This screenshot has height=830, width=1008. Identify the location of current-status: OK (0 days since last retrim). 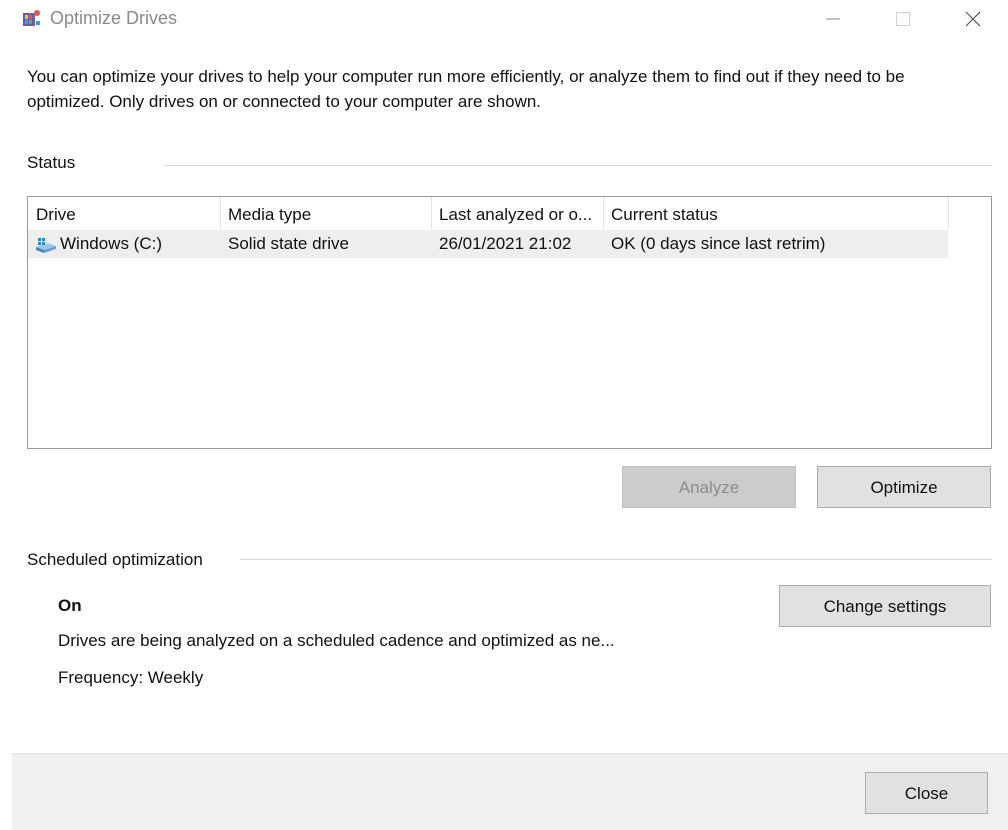
(718, 243).